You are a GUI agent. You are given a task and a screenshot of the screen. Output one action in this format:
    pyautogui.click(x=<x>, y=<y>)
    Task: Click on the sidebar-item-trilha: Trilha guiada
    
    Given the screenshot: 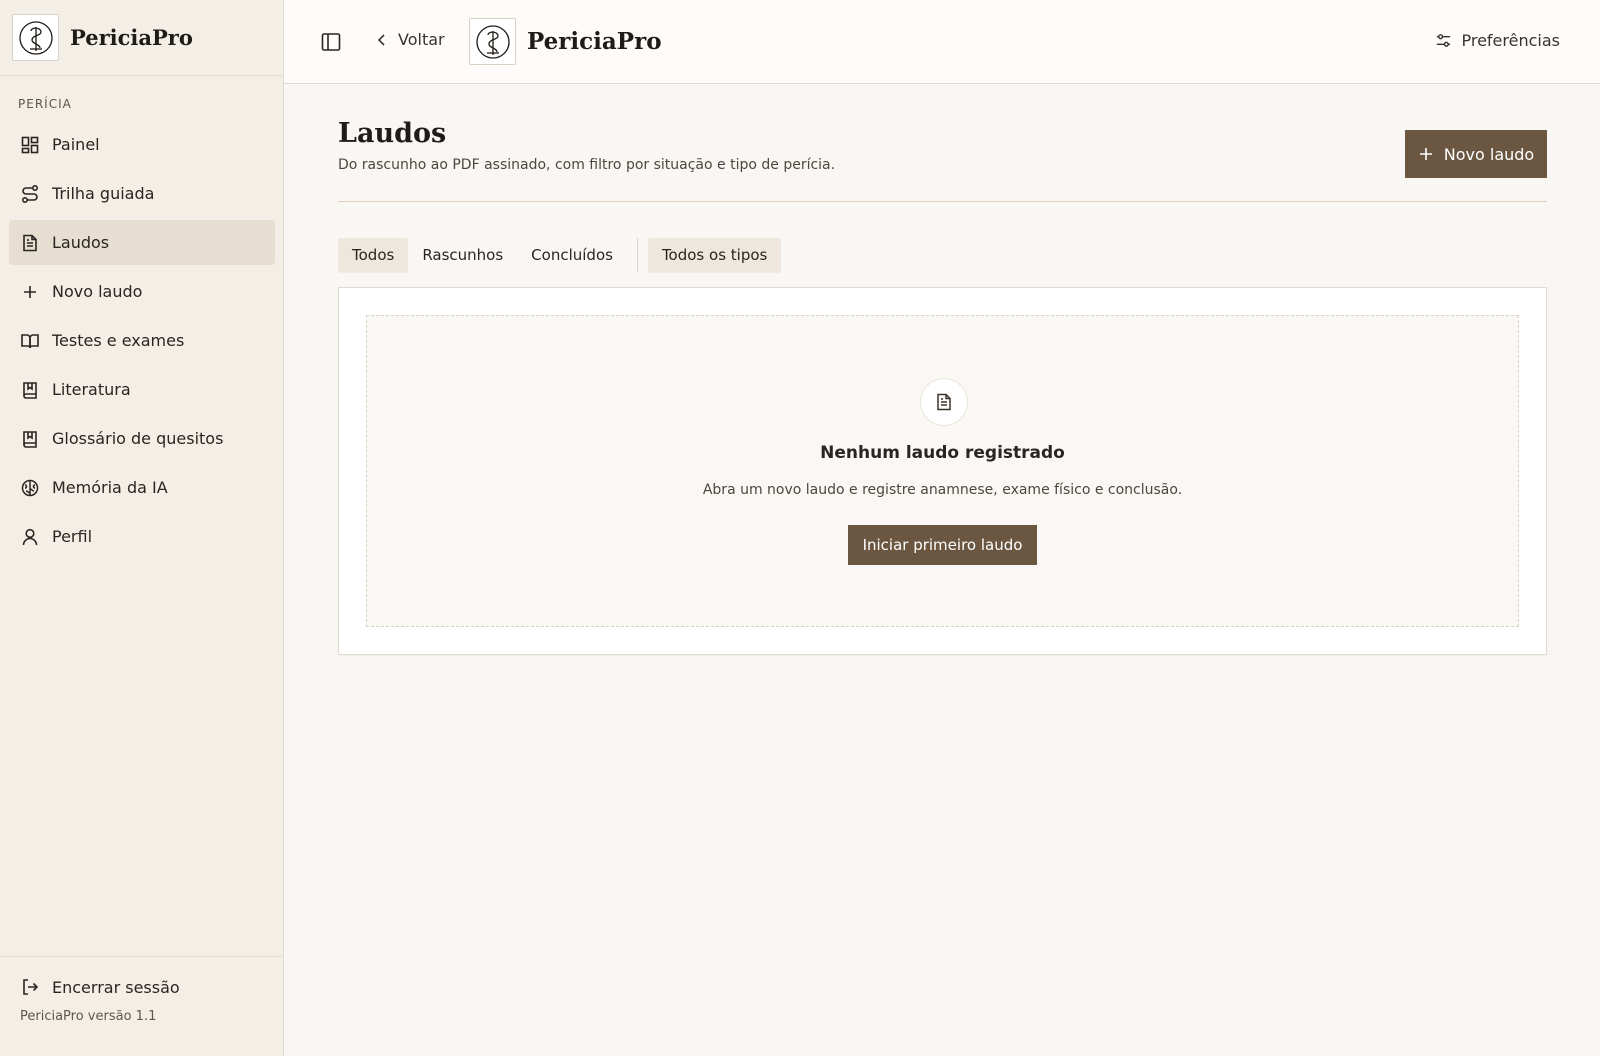 What is the action you would take?
    pyautogui.click(x=142, y=193)
    